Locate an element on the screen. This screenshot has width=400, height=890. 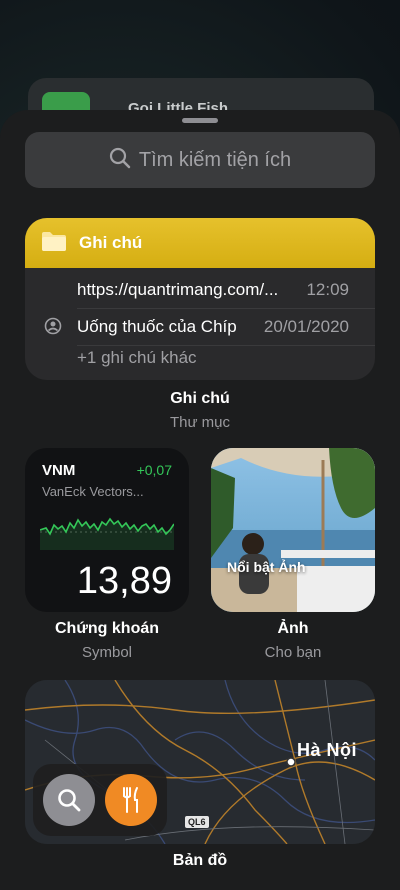
note-row: https://quantrimang.com/... 12:09 is located at coordinates (226, 290).